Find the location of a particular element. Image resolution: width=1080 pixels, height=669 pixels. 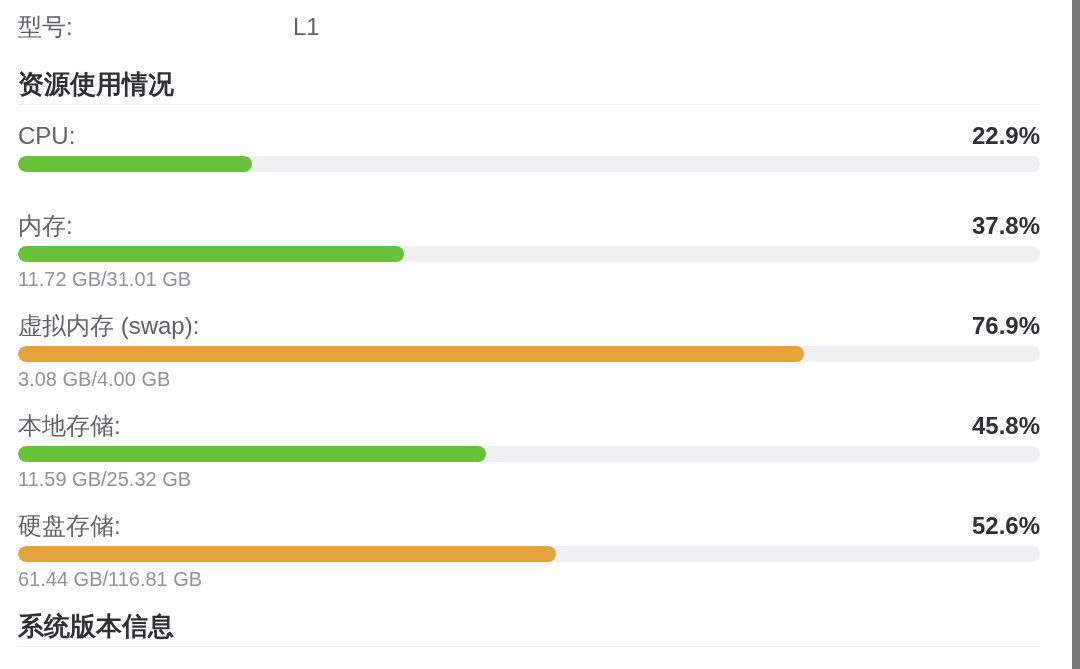

resource-percent: 22.9% is located at coordinates (1005, 136).